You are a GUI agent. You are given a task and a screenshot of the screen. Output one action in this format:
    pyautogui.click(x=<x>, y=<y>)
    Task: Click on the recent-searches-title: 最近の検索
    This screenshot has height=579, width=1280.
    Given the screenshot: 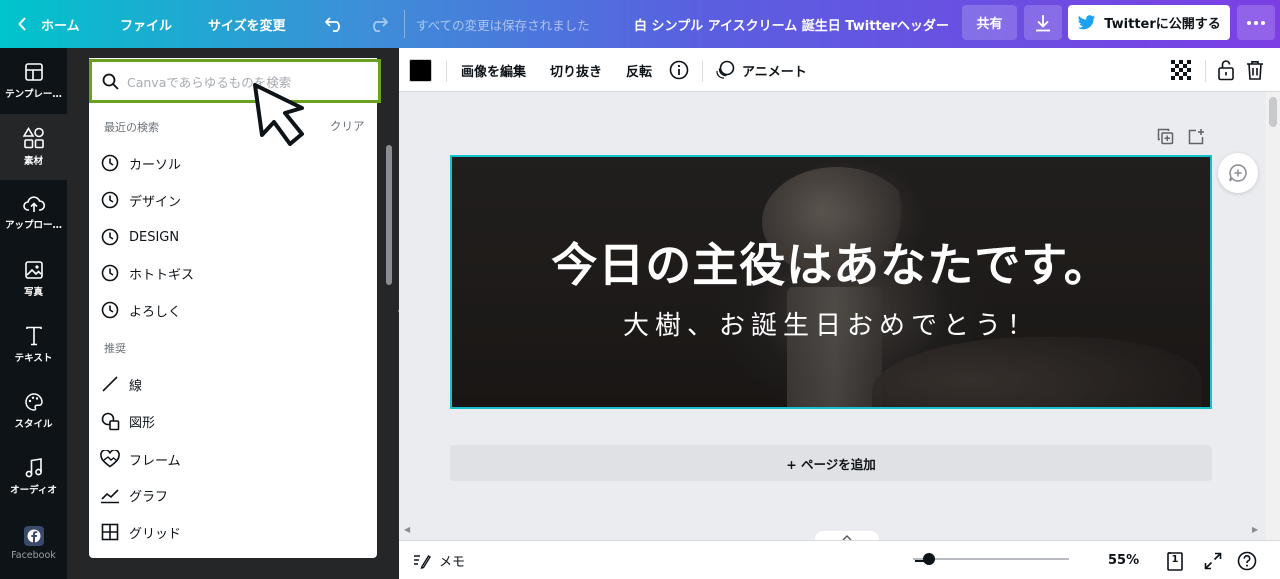 What is the action you would take?
    pyautogui.click(x=131, y=127)
    